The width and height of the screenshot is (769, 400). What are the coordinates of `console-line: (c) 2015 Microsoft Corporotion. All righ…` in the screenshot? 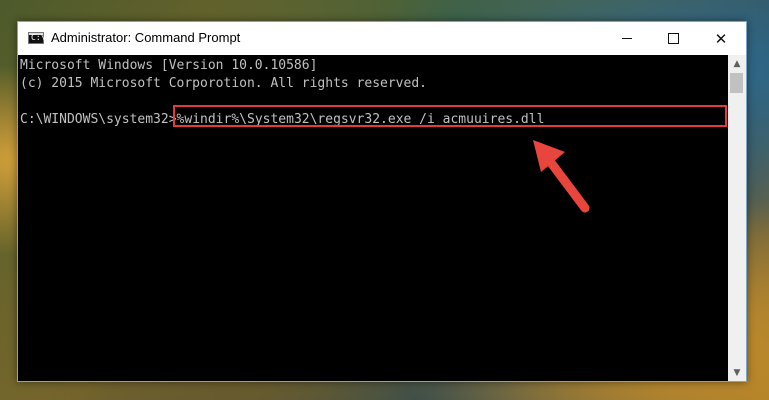 It's located at (223, 83).